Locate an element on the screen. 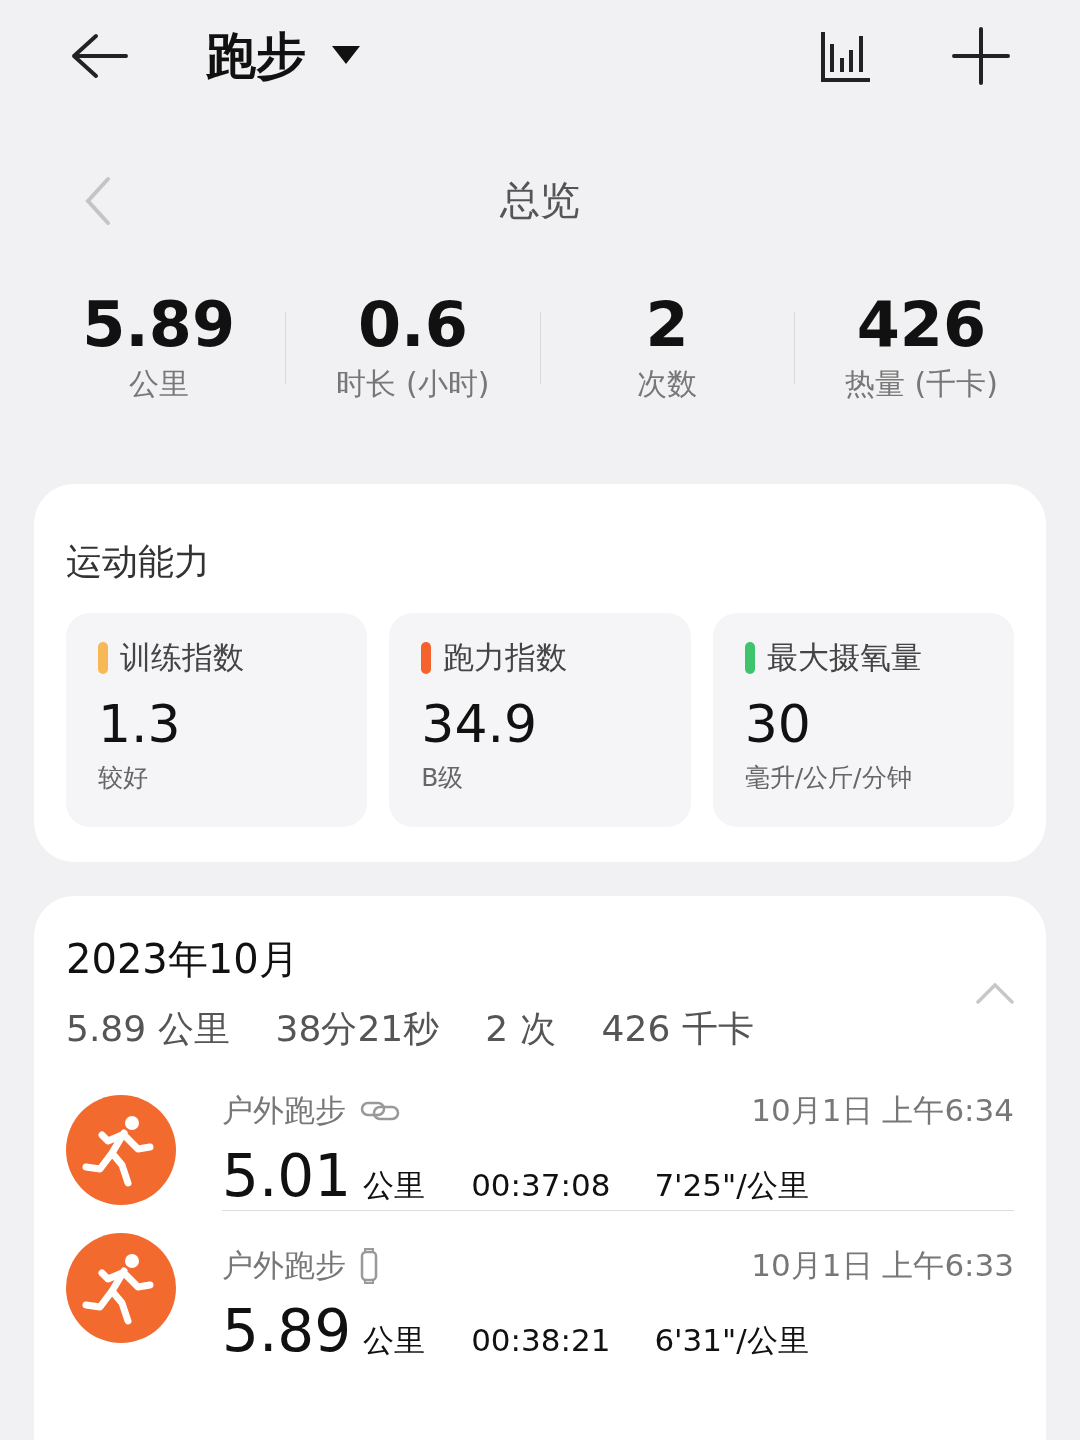 The height and width of the screenshot is (1440, 1080). metric-value: 34.9 is located at coordinates (480, 724).